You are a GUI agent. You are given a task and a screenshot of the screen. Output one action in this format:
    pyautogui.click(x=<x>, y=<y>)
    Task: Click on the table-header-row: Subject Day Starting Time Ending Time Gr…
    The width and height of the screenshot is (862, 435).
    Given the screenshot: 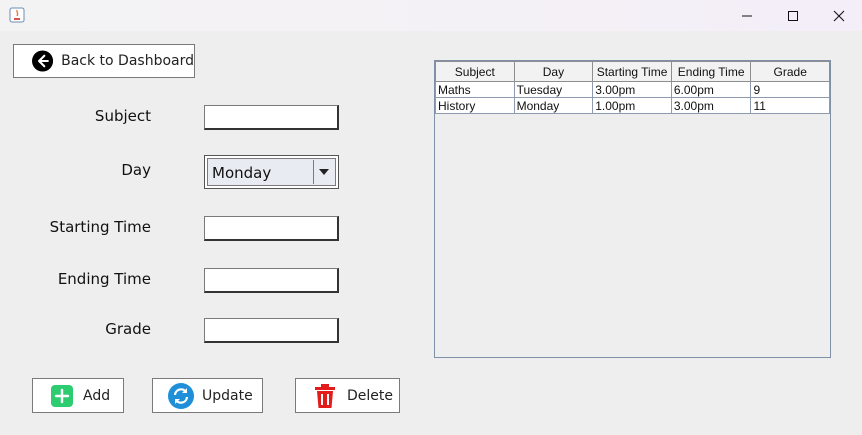 What is the action you would take?
    pyautogui.click(x=632, y=71)
    